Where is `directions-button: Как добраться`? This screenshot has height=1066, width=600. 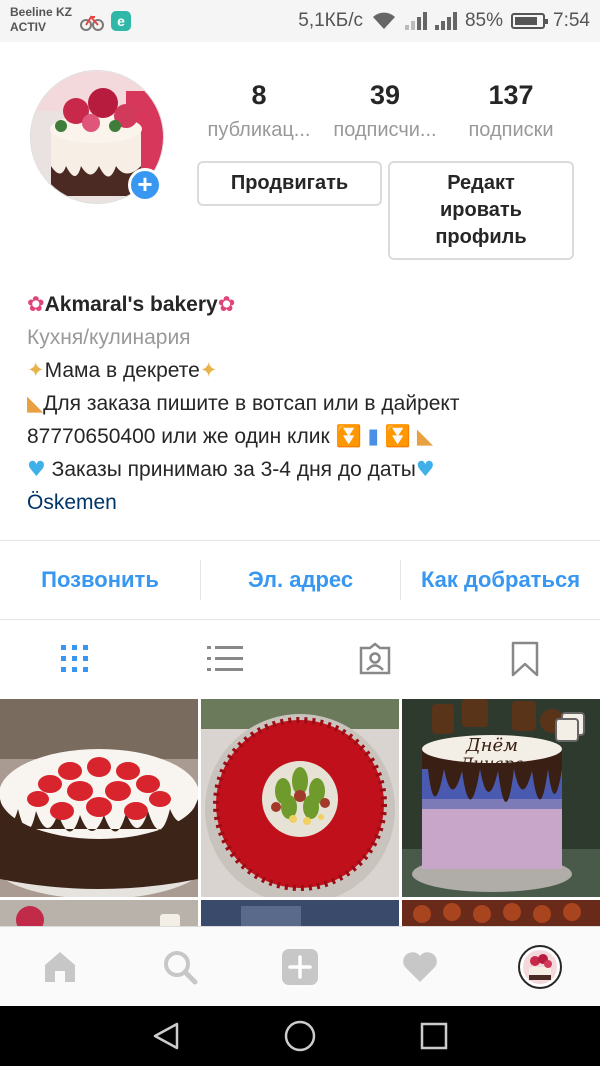
directions-button: Как добраться is located at coordinates (500, 580).